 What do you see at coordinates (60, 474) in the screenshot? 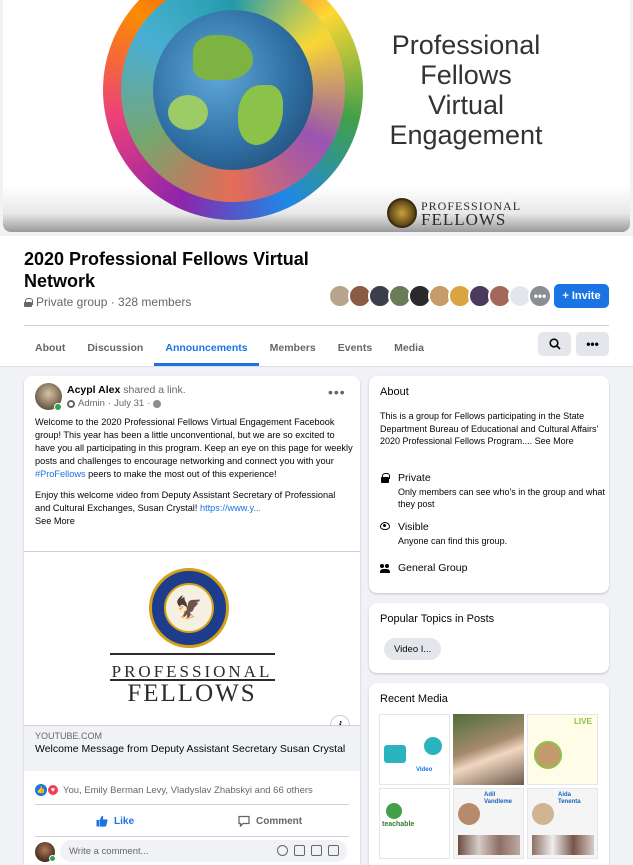
I see `hashtag-link: #ProFellows` at bounding box center [60, 474].